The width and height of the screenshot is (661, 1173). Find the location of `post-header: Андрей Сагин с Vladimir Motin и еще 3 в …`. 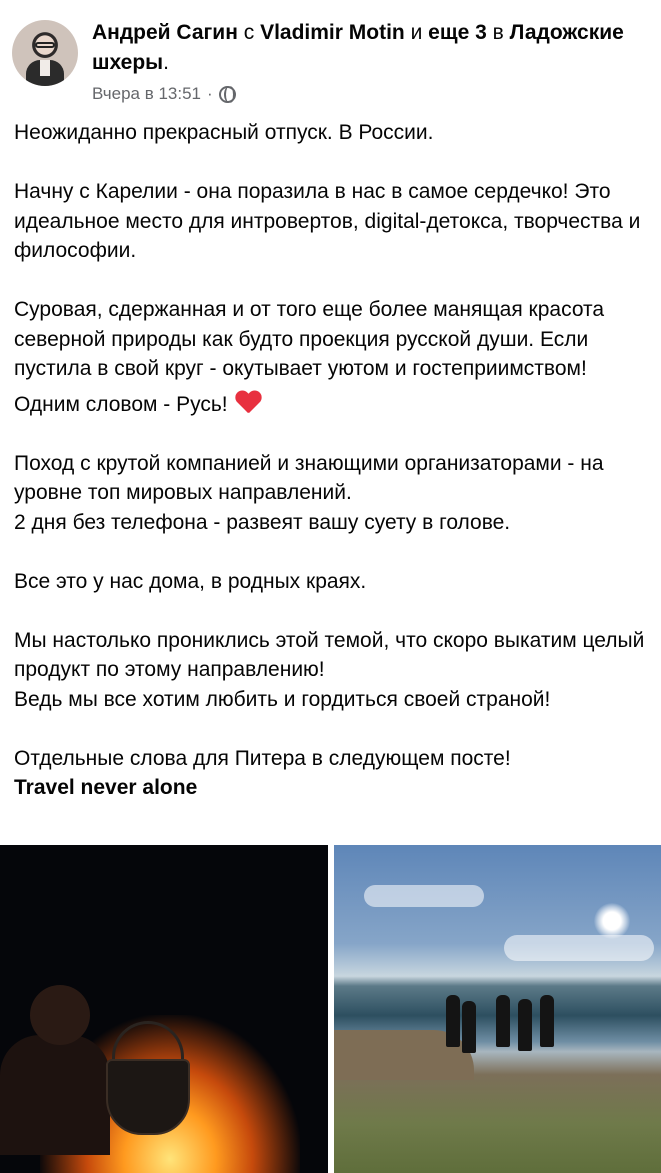

post-header: Андрей Сагин с Vladimir Motin и еще 3 в … is located at coordinates (332, 63).